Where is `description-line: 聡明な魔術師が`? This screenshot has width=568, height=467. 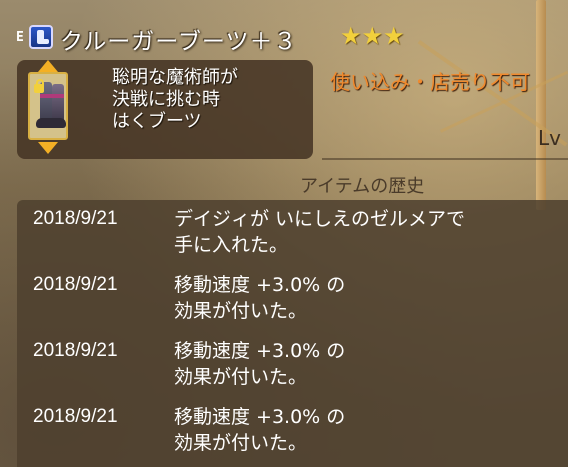
description-line: 聡明な魔術師が is located at coordinates (175, 77).